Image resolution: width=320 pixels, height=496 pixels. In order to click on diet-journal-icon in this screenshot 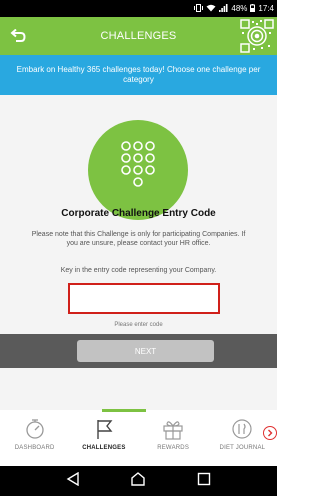, I will do `click(242, 429)`.